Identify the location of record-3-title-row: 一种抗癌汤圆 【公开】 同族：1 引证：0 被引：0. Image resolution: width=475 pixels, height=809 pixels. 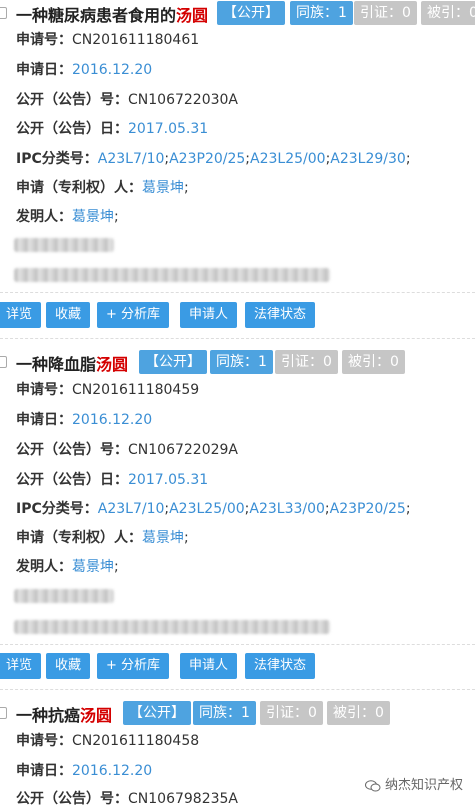
(237, 714).